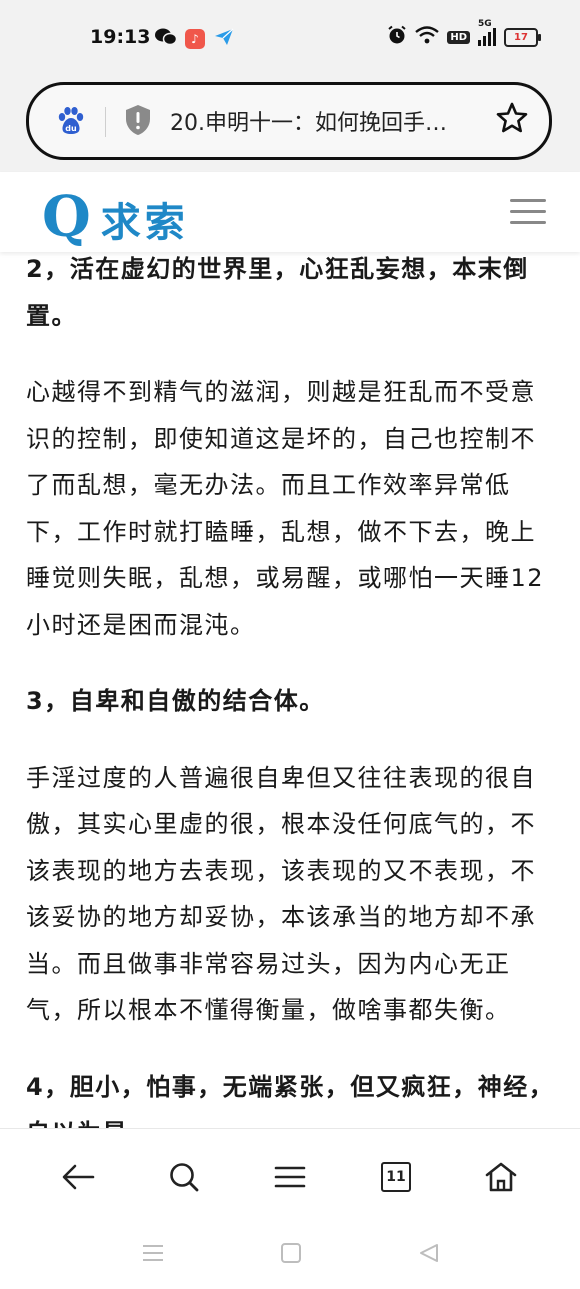 This screenshot has height=1289, width=580. I want to click on home-icon, so click(501, 1177).